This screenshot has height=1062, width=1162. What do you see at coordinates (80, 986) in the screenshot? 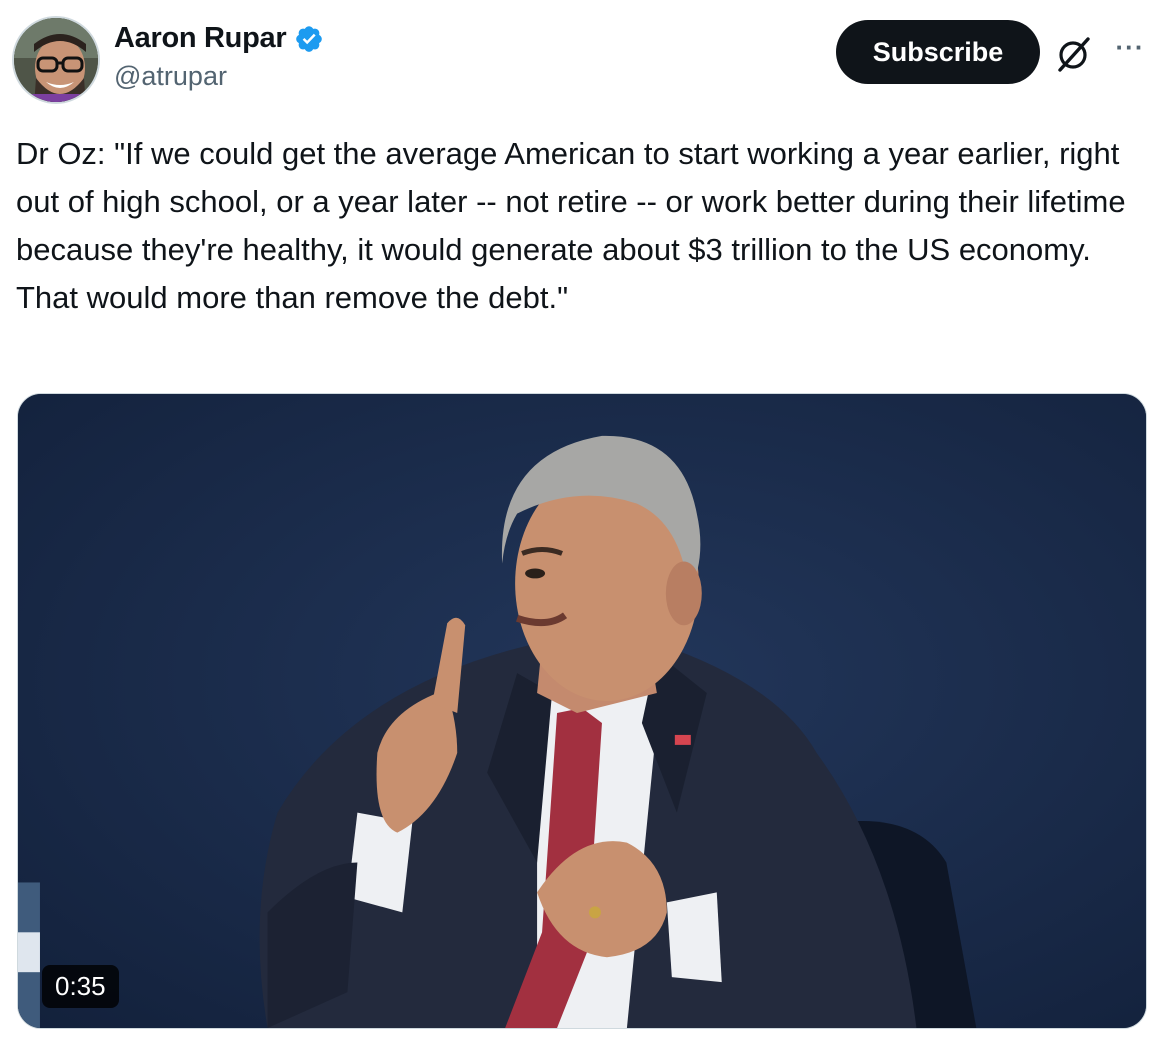
I see `video-duration: 0:35` at bounding box center [80, 986].